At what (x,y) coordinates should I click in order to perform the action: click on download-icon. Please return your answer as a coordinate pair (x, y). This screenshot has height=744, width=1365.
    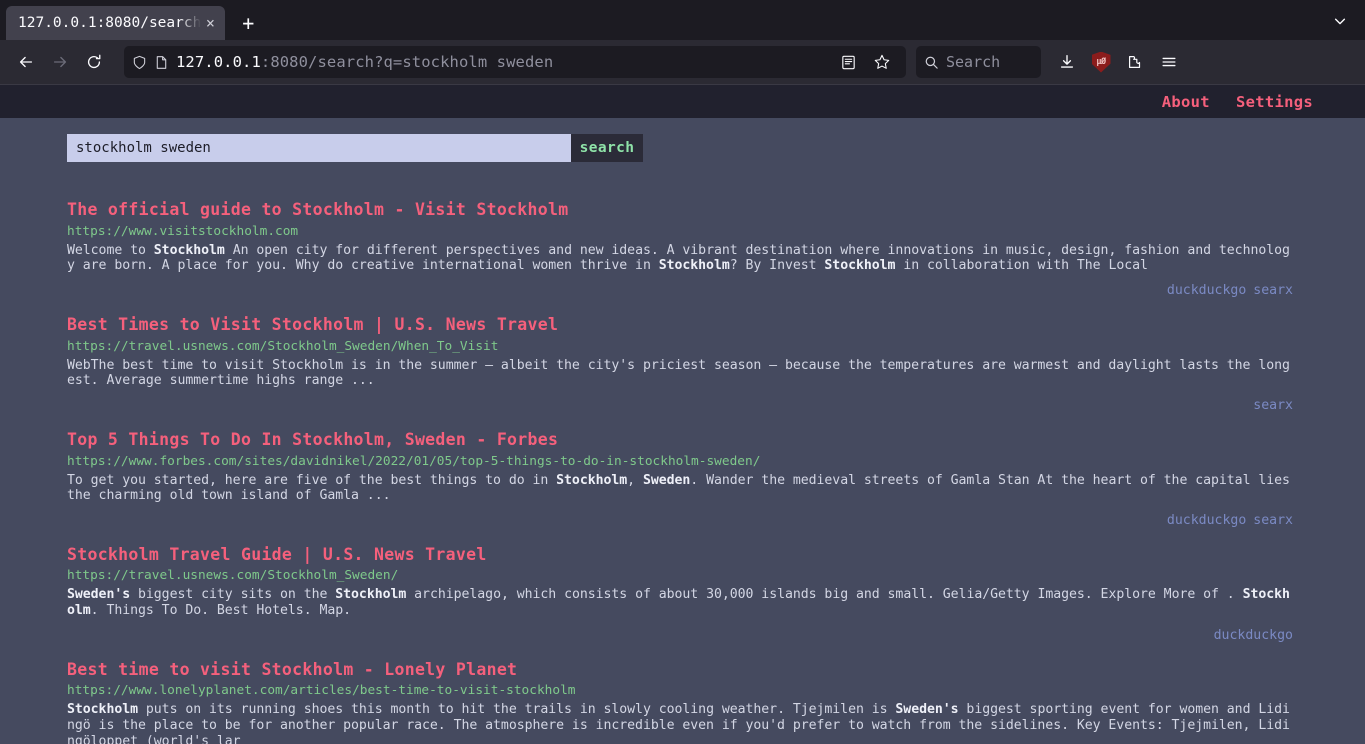
    Looking at the image, I should click on (1067, 61).